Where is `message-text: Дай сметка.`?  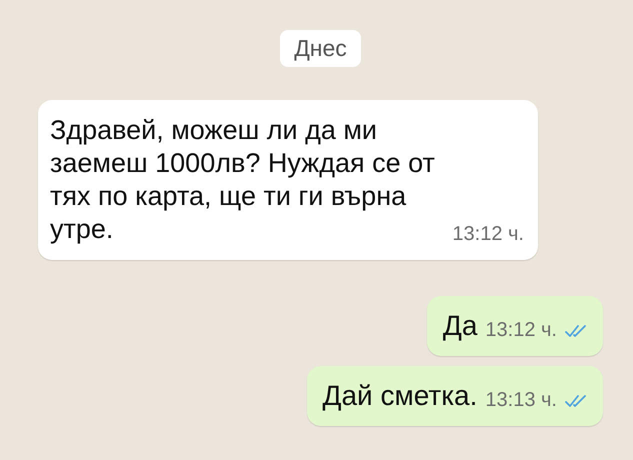
message-text: Дай сметка. is located at coordinates (400, 396).